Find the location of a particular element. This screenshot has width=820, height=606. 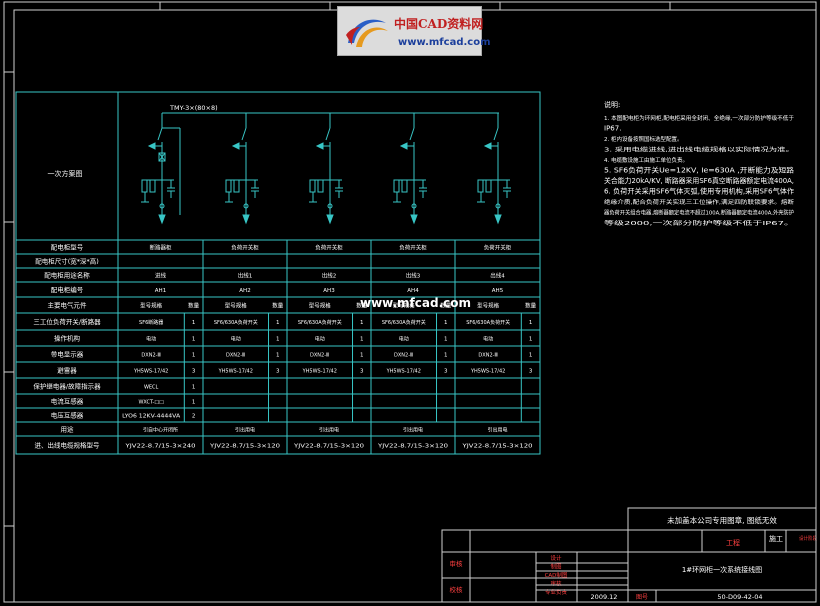

component-spec: LYO6 12KV-4444VA is located at coordinates (151, 417).